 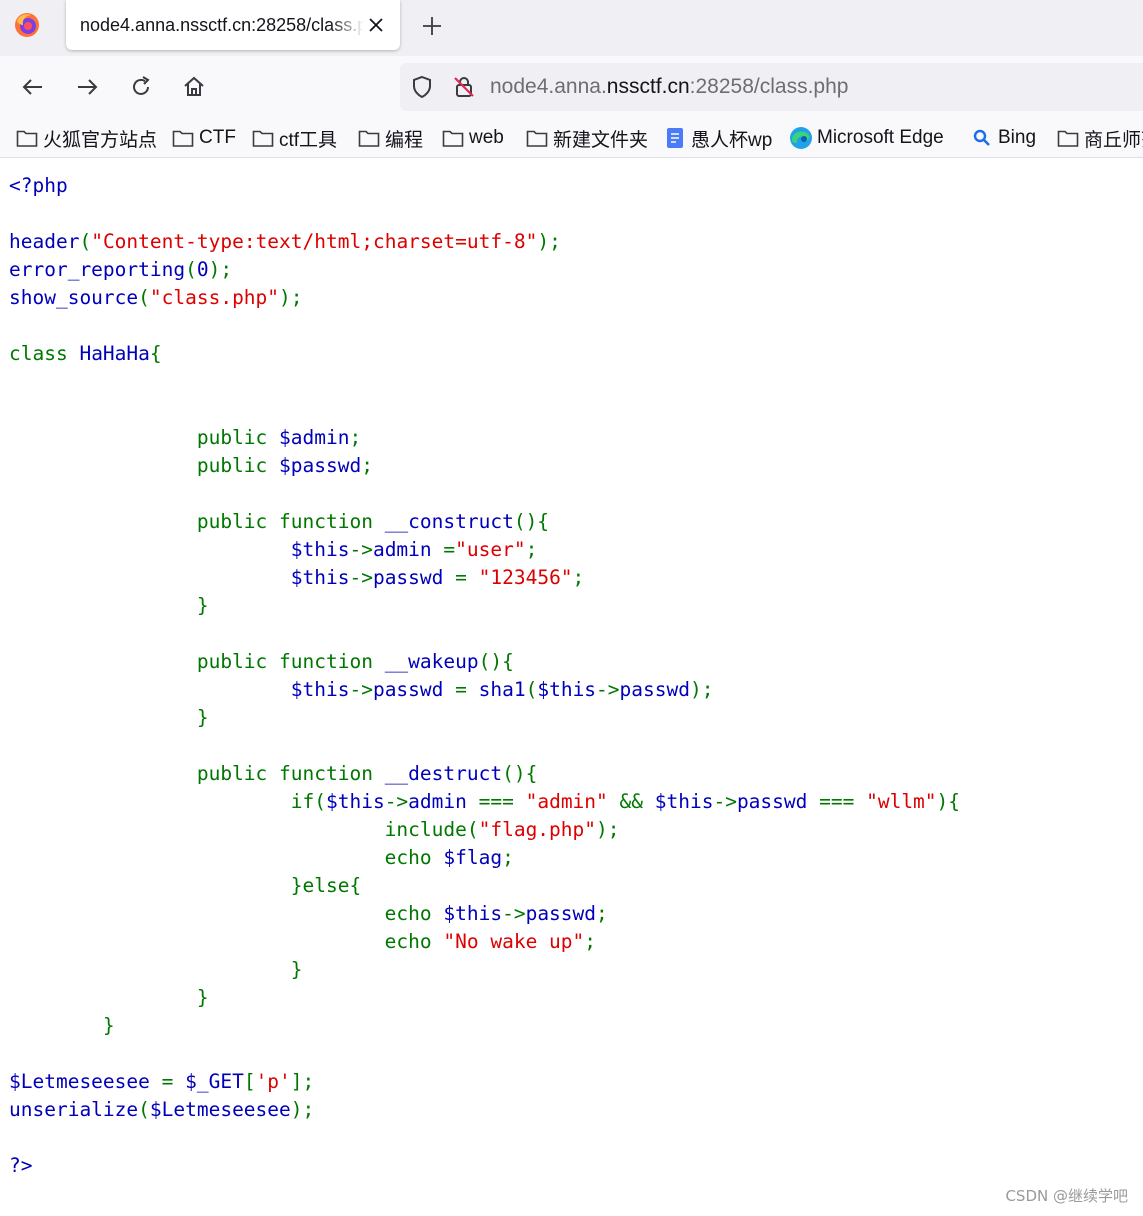 What do you see at coordinates (484, 662) in the screenshot?
I see `code-line: public function __wakeup(){` at bounding box center [484, 662].